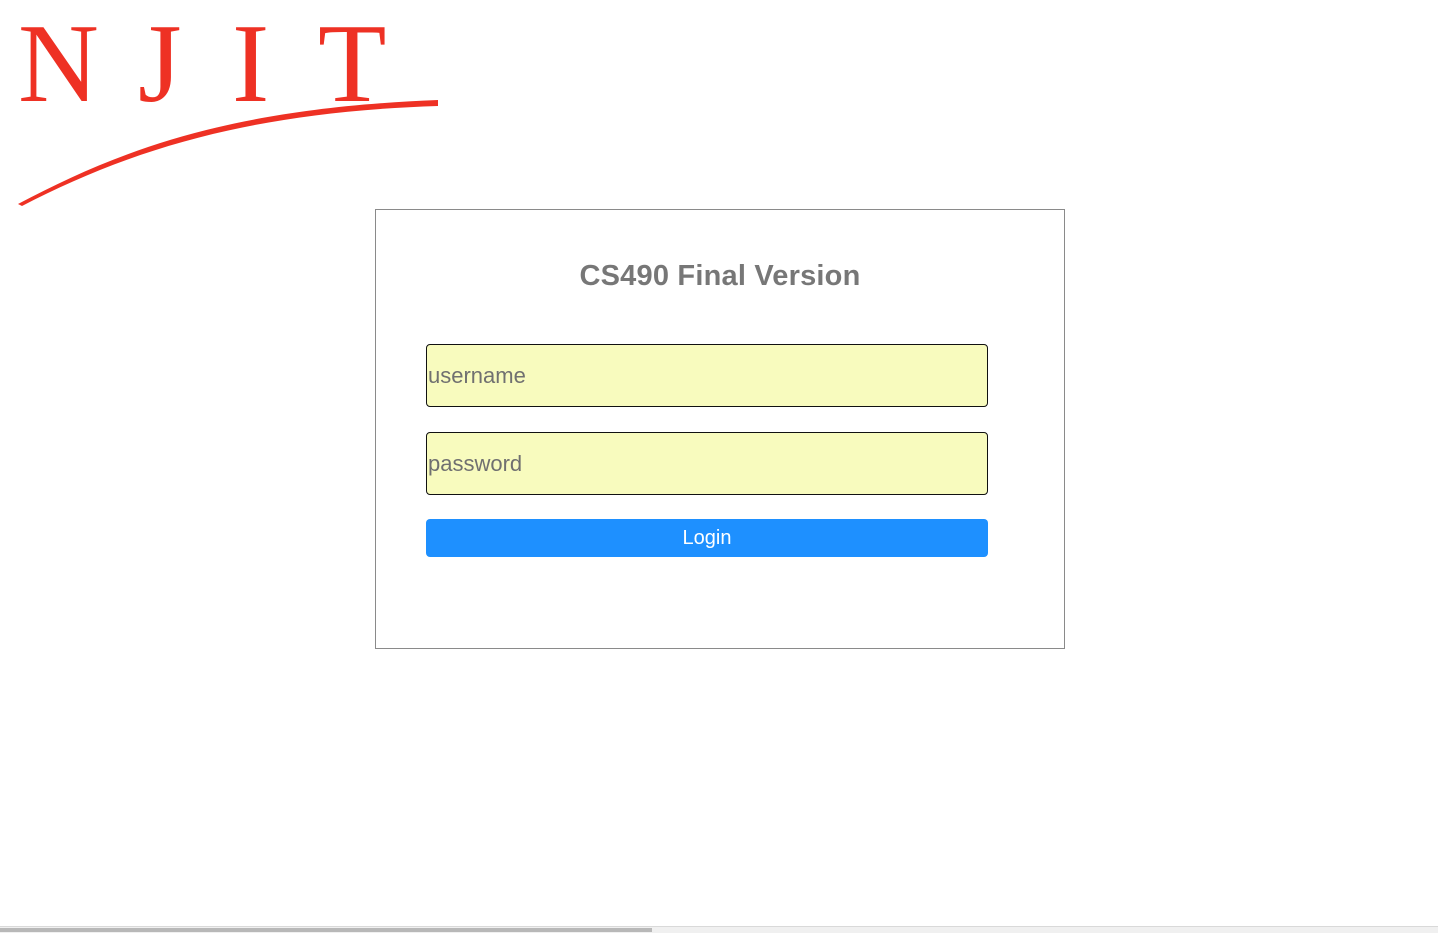  What do you see at coordinates (230, 107) in the screenshot?
I see `njit-logo: N J I T` at bounding box center [230, 107].